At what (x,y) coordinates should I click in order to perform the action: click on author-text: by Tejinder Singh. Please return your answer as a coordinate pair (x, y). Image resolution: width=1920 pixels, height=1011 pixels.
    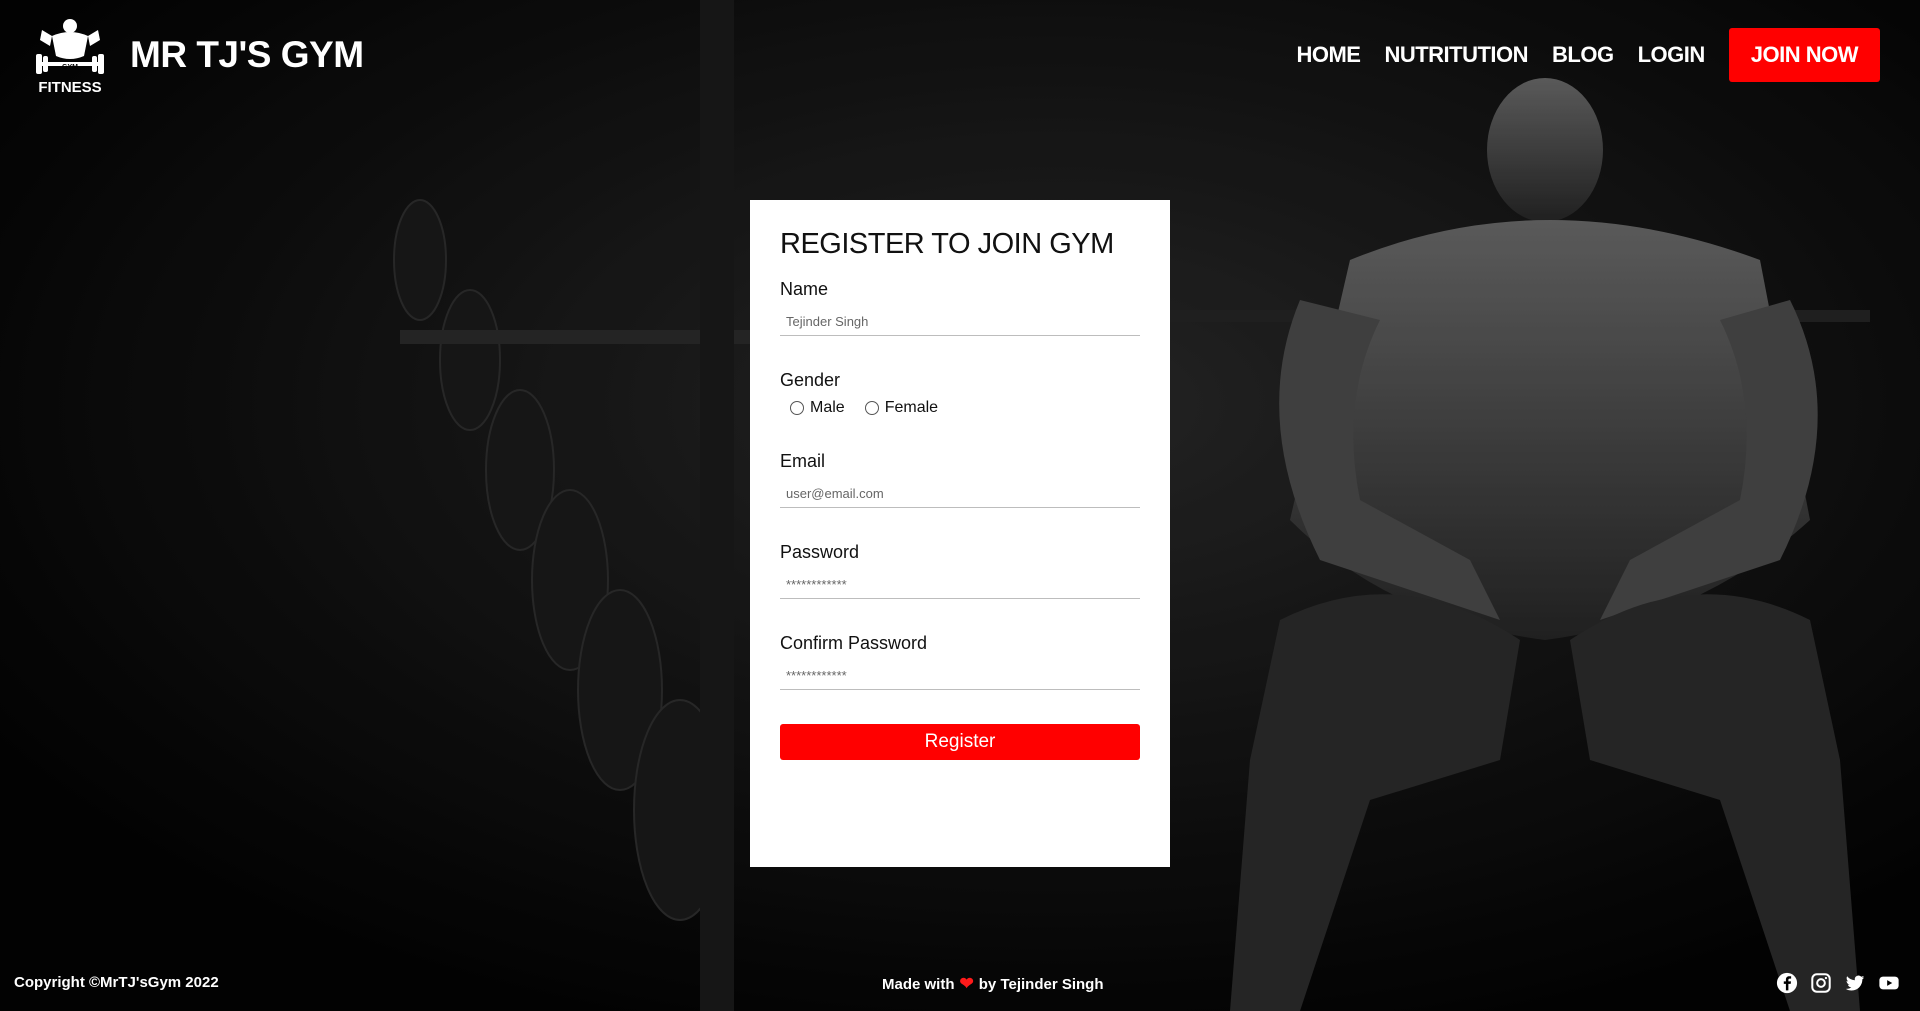
    Looking at the image, I should click on (1041, 984).